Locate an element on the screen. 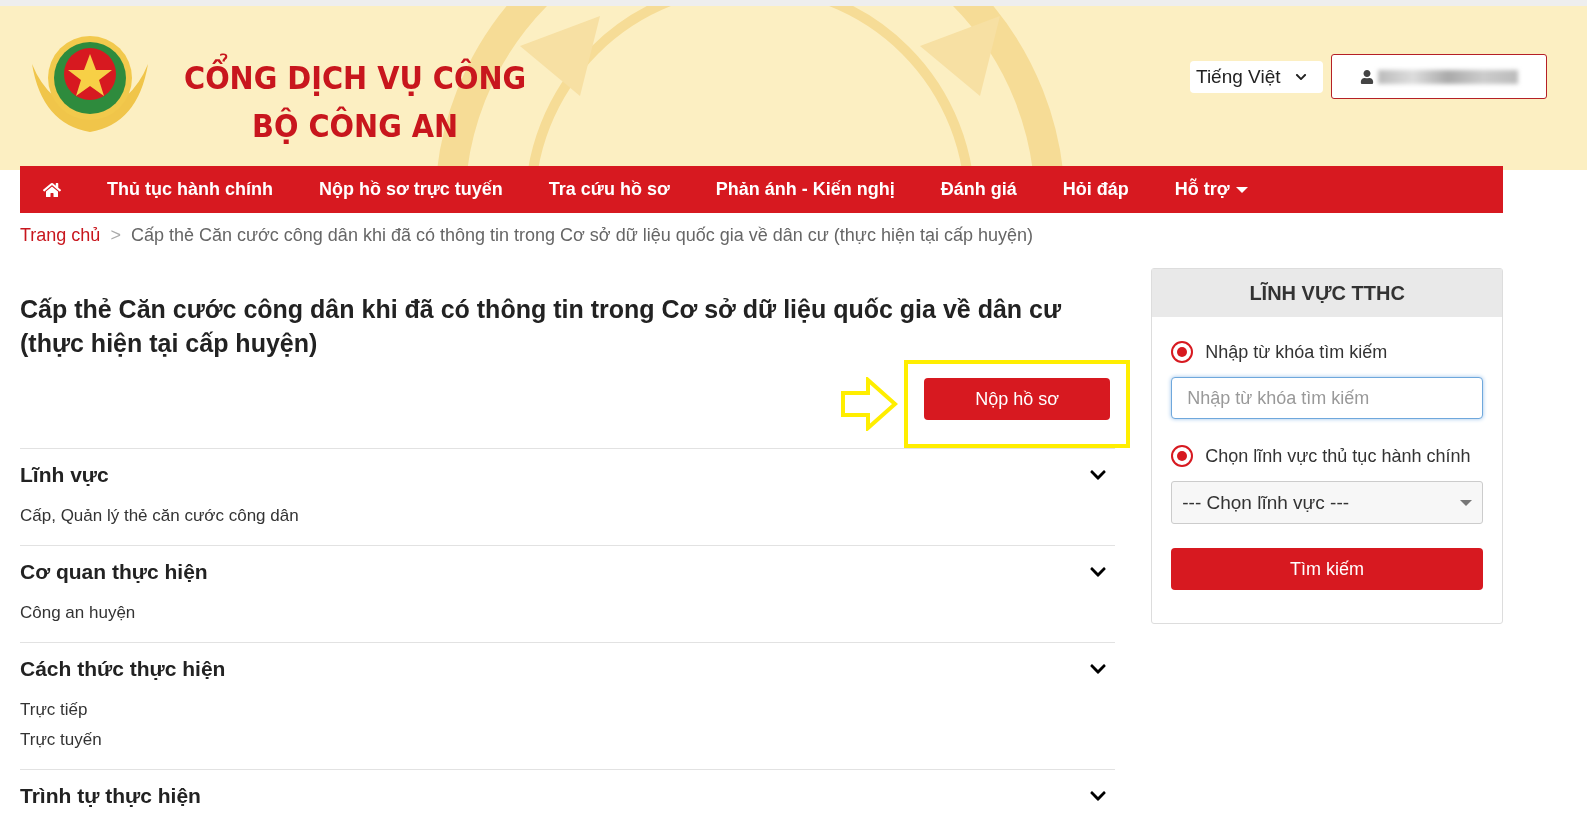 This screenshot has width=1587, height=834. nav-link: Tra cứu hồ sơ is located at coordinates (609, 189).